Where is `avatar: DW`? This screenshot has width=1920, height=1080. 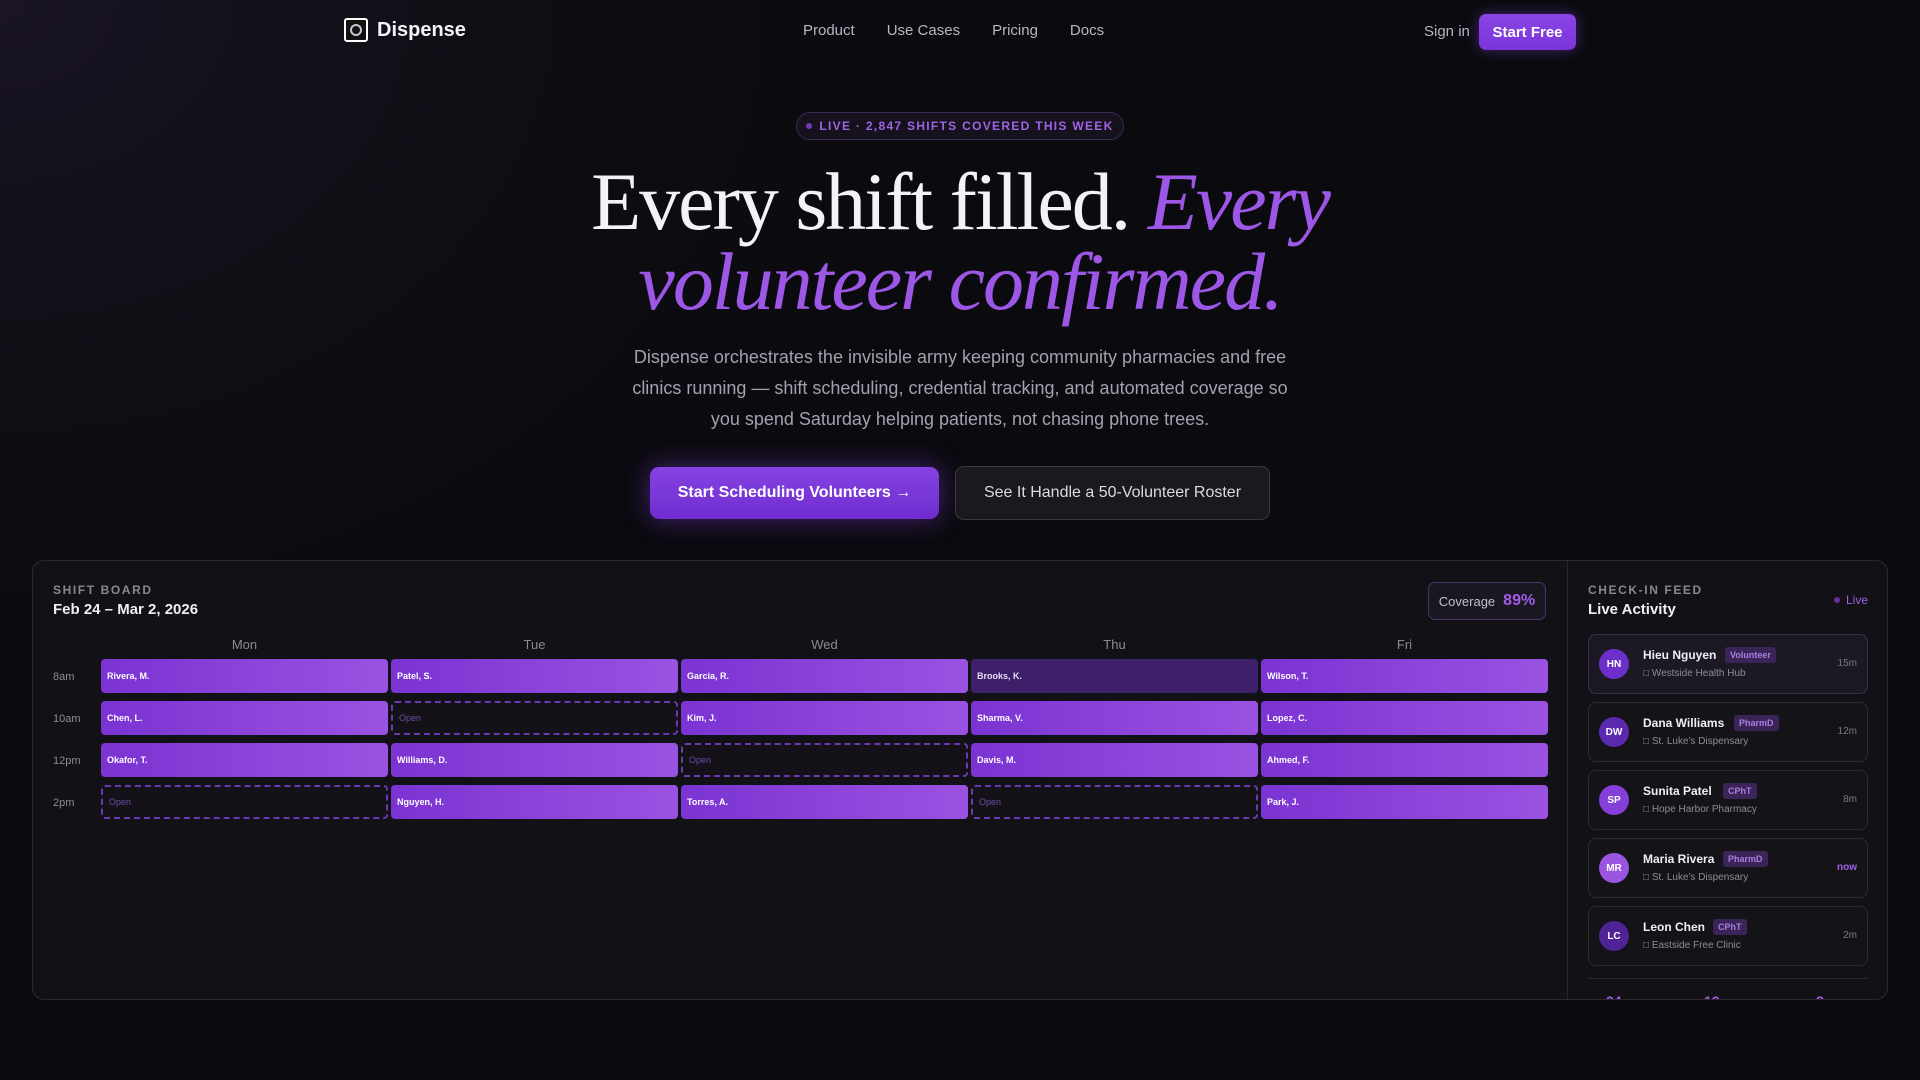
avatar: DW is located at coordinates (1614, 732).